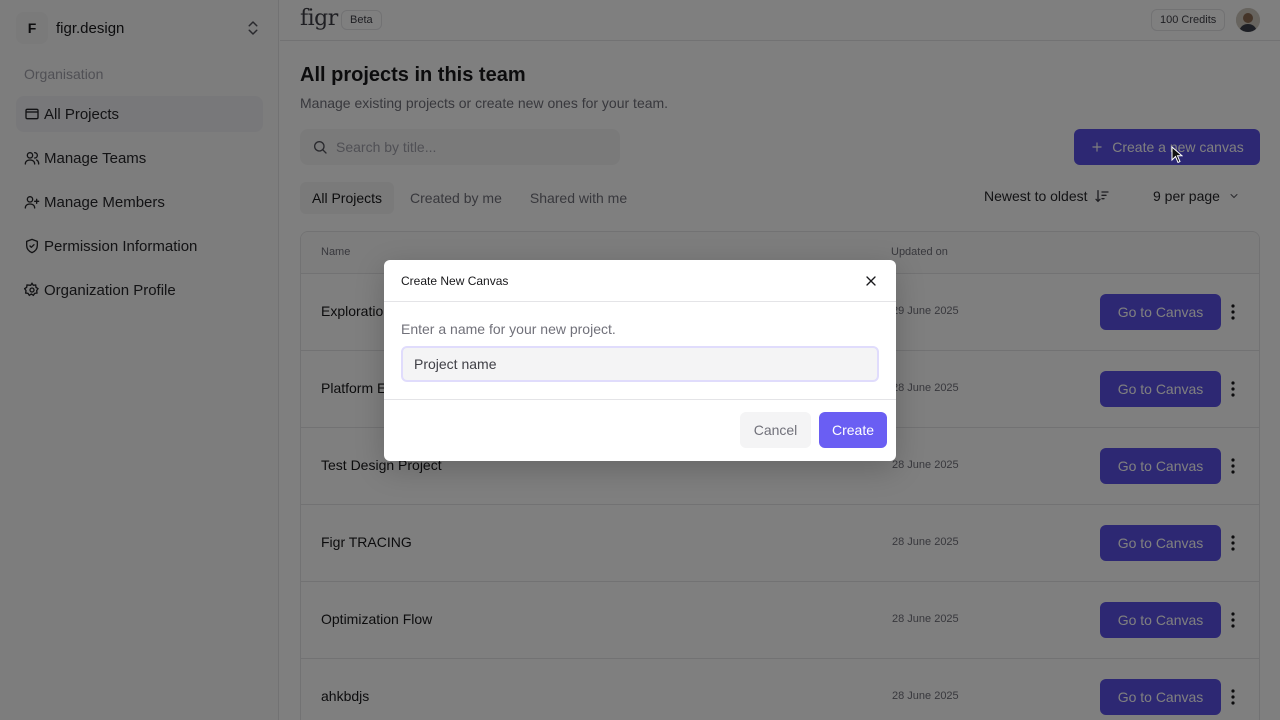 This screenshot has width=1280, height=720. I want to click on create-button: Create, so click(853, 430).